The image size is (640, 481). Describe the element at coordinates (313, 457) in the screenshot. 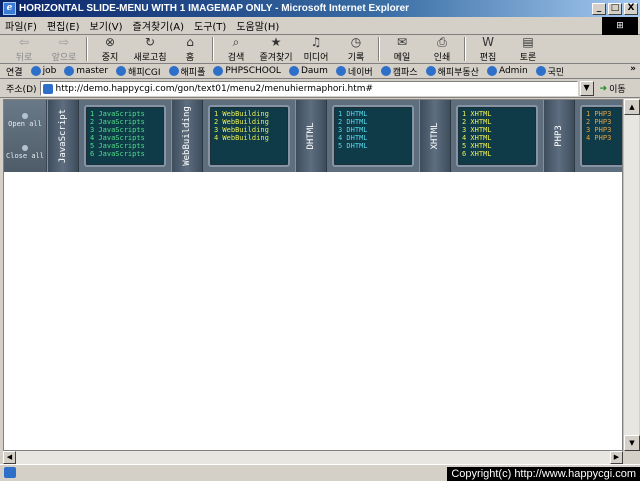

I see `horizontal-scrollbar: ◀ ▶` at that location.